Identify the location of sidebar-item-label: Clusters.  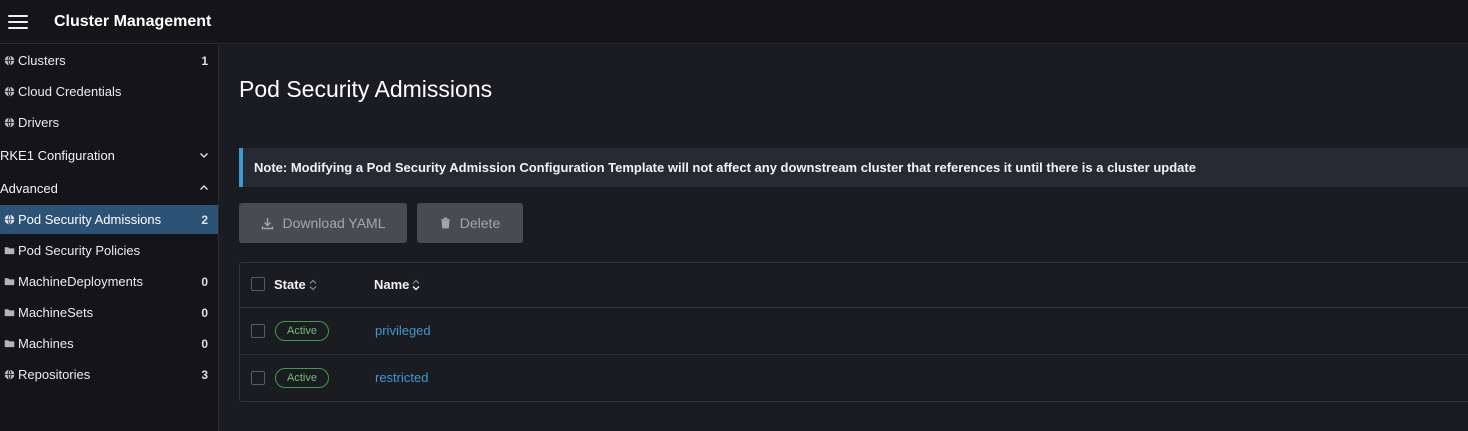
(42, 60).